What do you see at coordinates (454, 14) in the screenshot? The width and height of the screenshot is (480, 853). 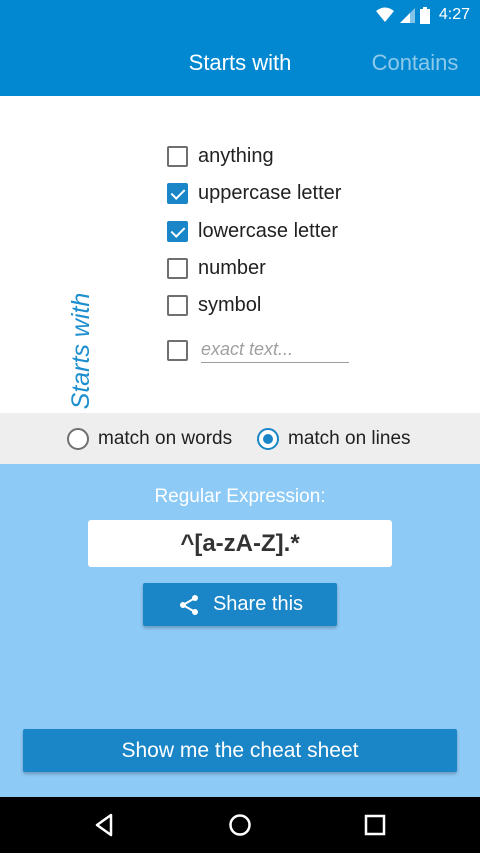 I see `status-time: 4:27` at bounding box center [454, 14].